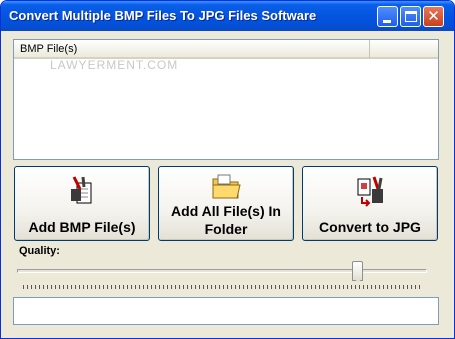 This screenshot has height=339, width=455. I want to click on convert-to-jpg-button: Convert to JPG, so click(370, 203).